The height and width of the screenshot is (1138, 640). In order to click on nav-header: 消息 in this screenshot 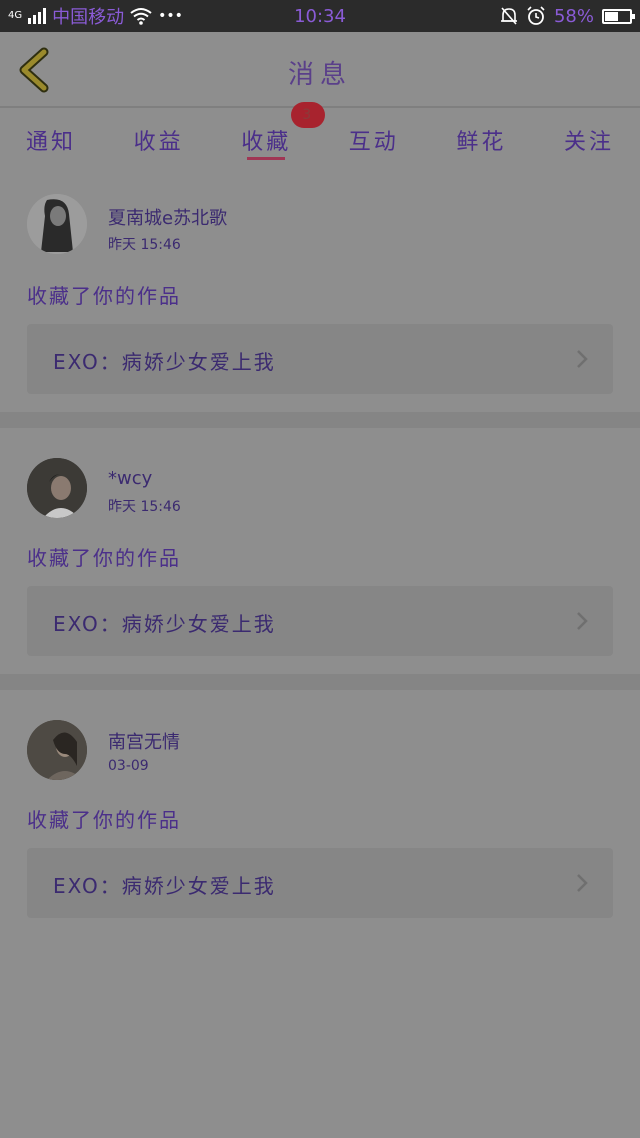, I will do `click(320, 70)`.